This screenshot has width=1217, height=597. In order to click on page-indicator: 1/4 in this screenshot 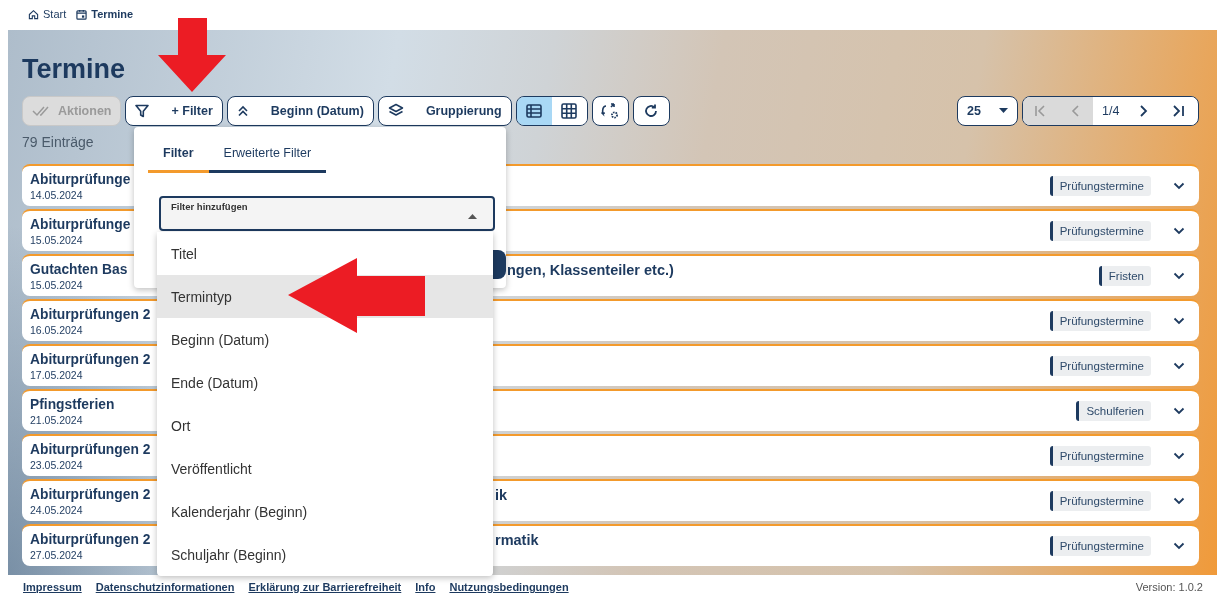, I will do `click(1111, 111)`.